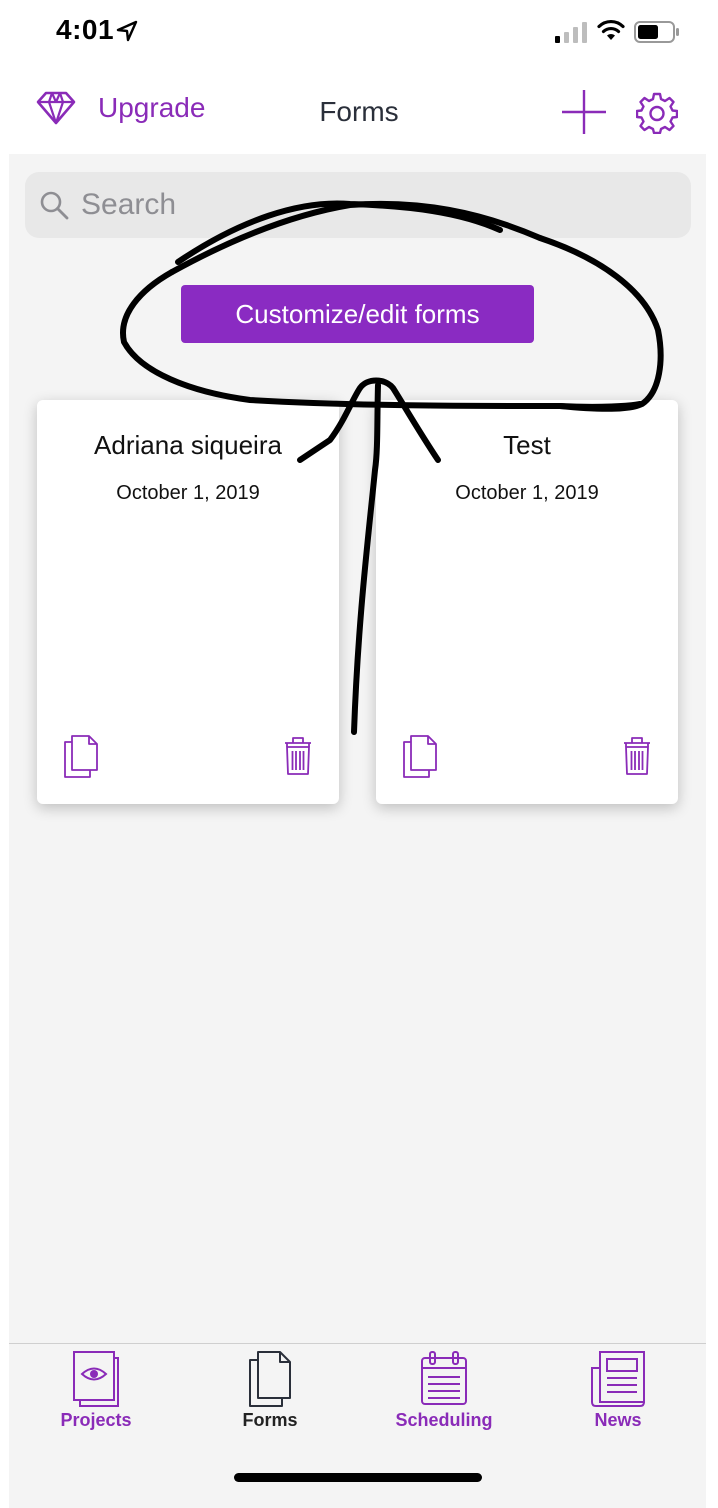 This screenshot has width=718, height=1508. I want to click on tab-forms-label: Forms, so click(270, 1420).